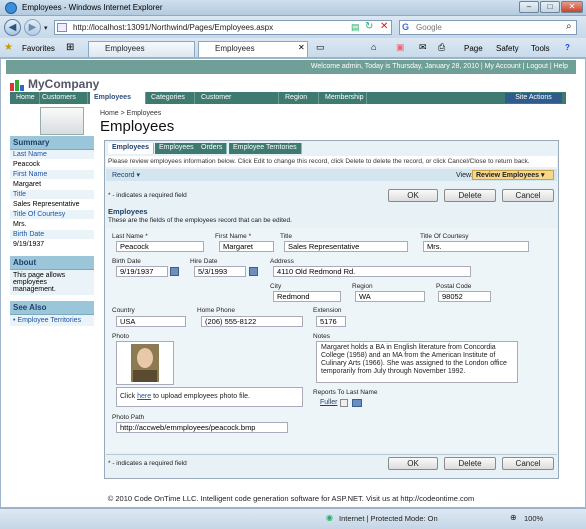  What do you see at coordinates (406, 27) in the screenshot?
I see `google-icon: G` at bounding box center [406, 27].